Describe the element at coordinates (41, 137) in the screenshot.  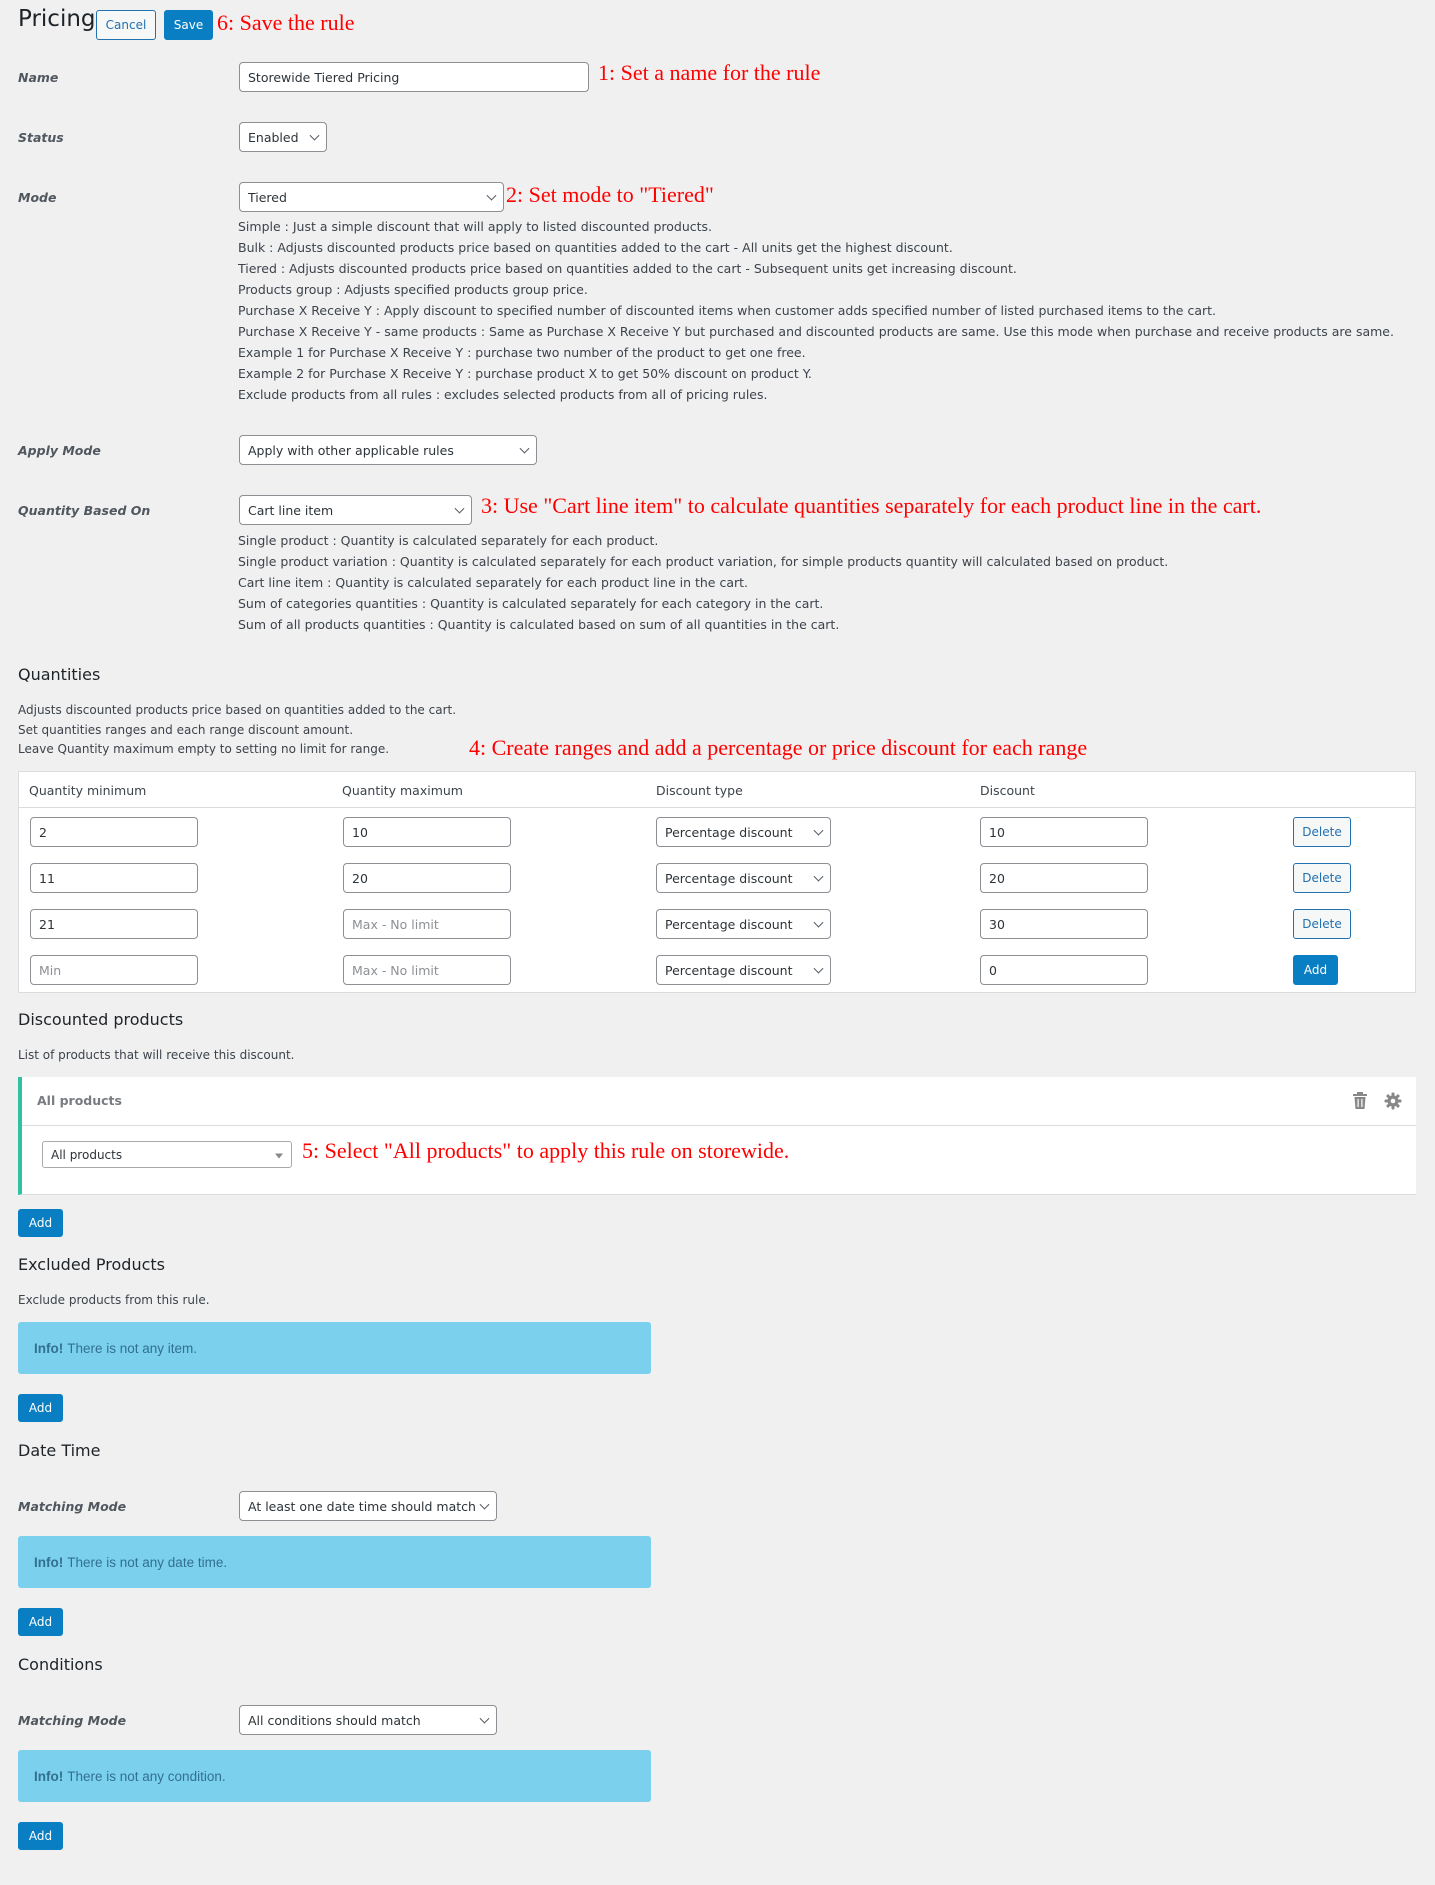
I see `status-label: Status` at that location.